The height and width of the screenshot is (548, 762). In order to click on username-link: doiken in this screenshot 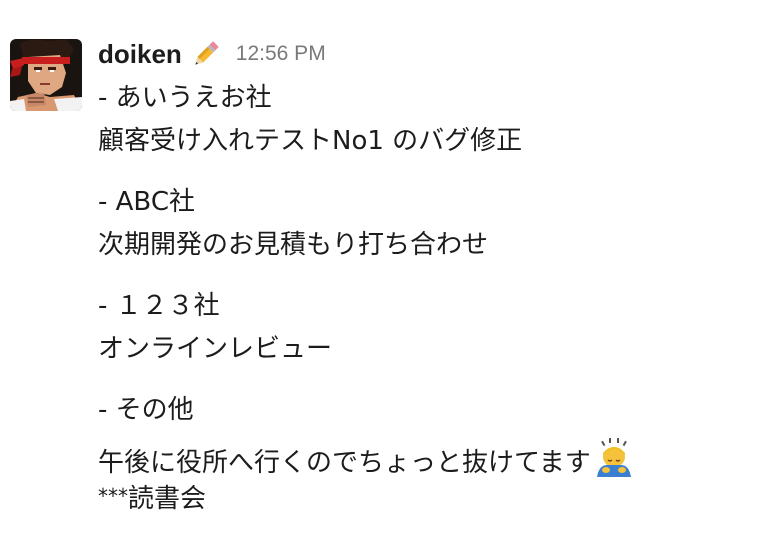, I will do `click(140, 54)`.